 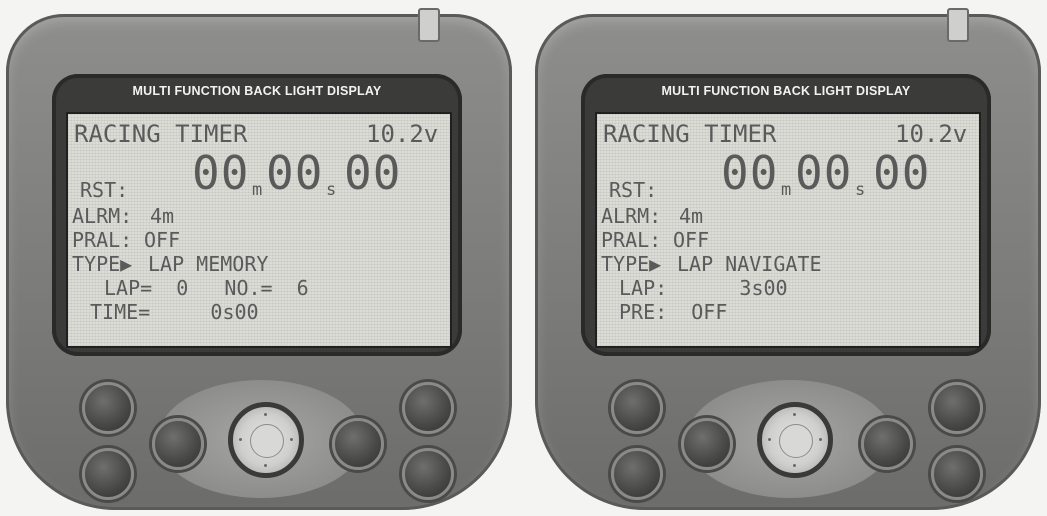 What do you see at coordinates (206, 288) in the screenshot?
I see `lcd-line-lap: LAP= 0 NO.= 6` at bounding box center [206, 288].